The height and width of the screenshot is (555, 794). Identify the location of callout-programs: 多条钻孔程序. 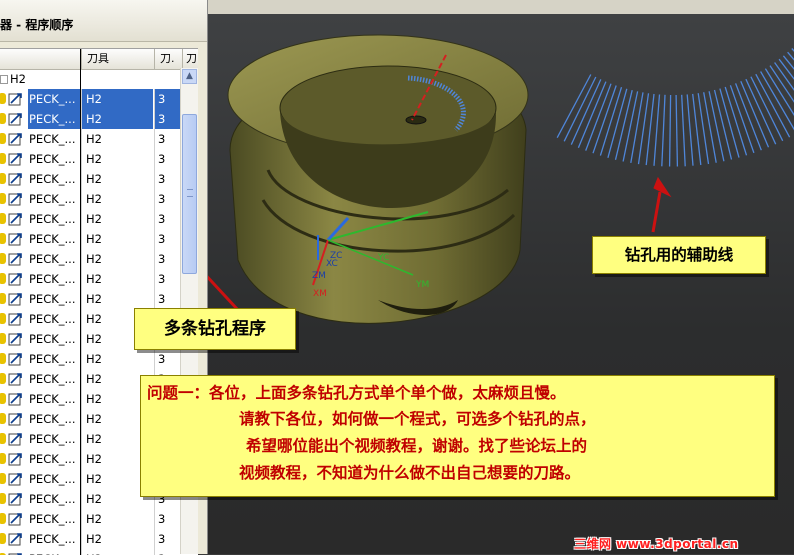
(215, 329).